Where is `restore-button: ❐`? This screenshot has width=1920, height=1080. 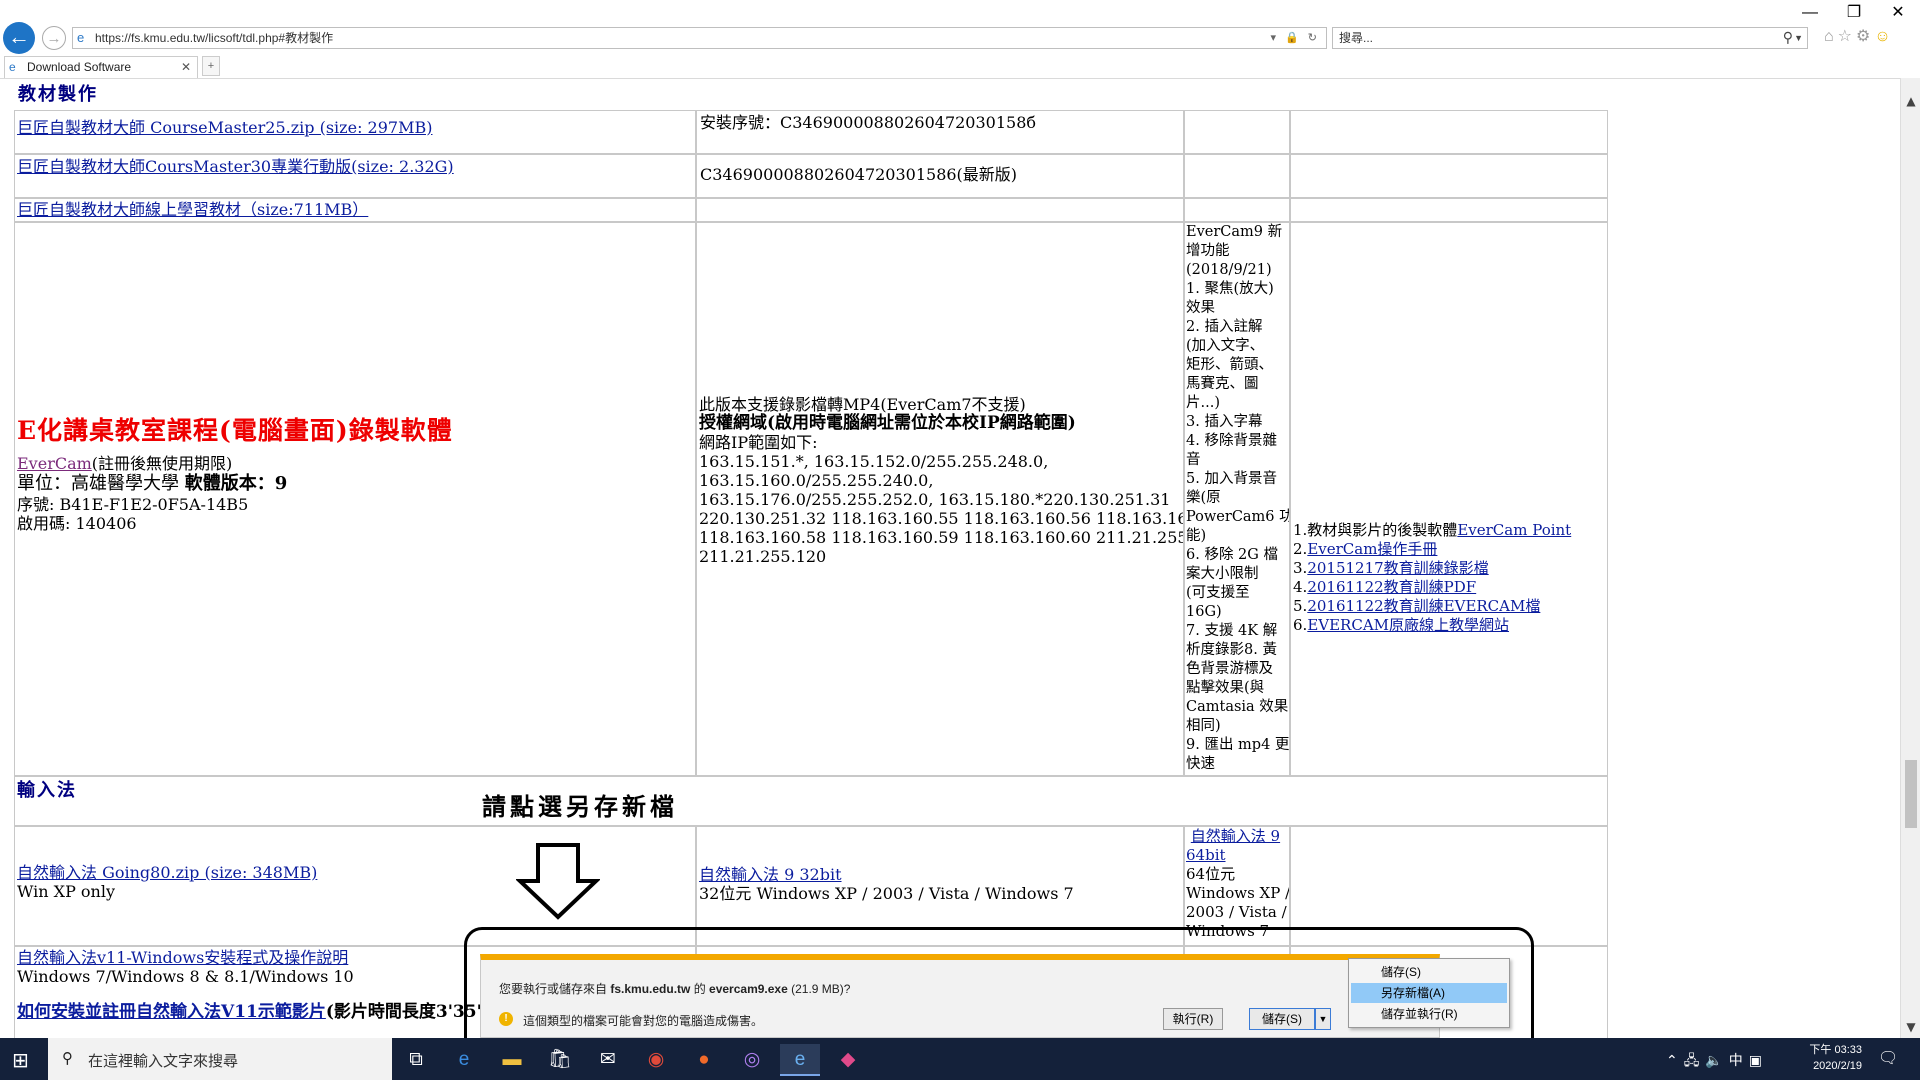 restore-button: ❐ is located at coordinates (1854, 13).